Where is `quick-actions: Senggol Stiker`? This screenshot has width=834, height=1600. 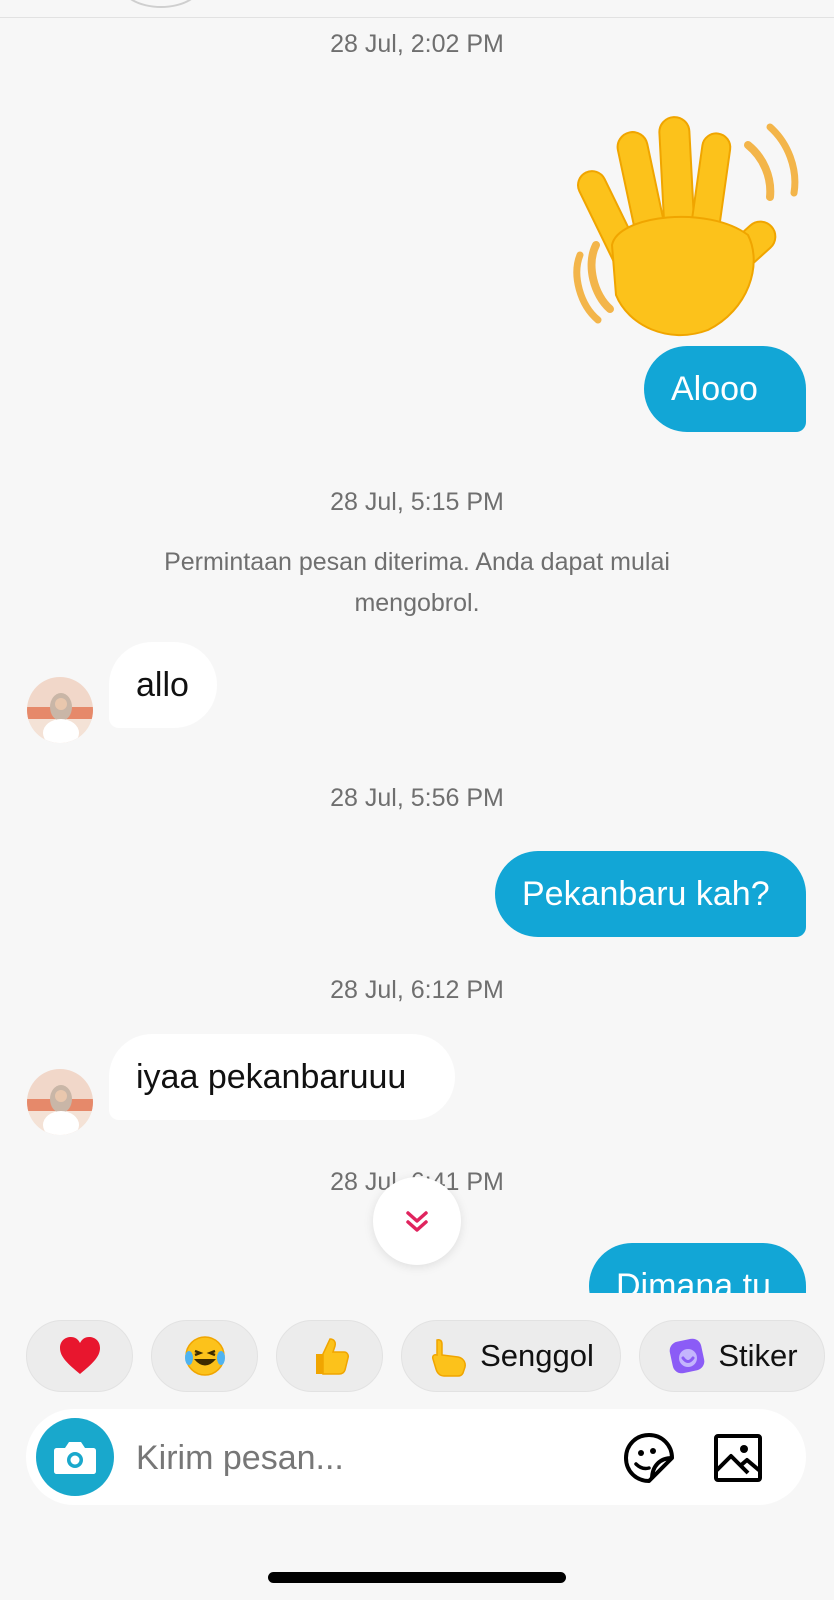 quick-actions: Senggol Stiker is located at coordinates (430, 1356).